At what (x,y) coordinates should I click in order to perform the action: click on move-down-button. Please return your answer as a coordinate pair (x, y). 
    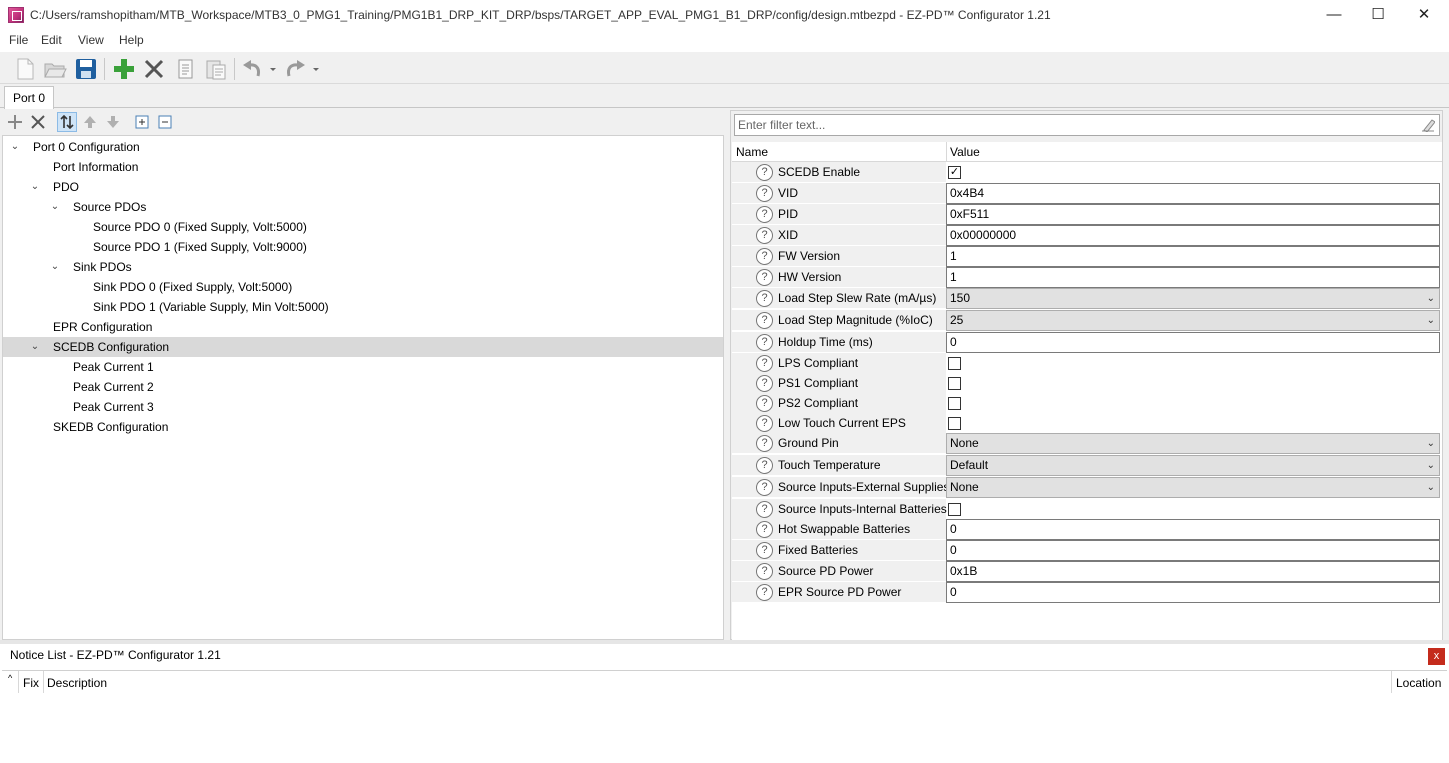
    Looking at the image, I should click on (113, 122).